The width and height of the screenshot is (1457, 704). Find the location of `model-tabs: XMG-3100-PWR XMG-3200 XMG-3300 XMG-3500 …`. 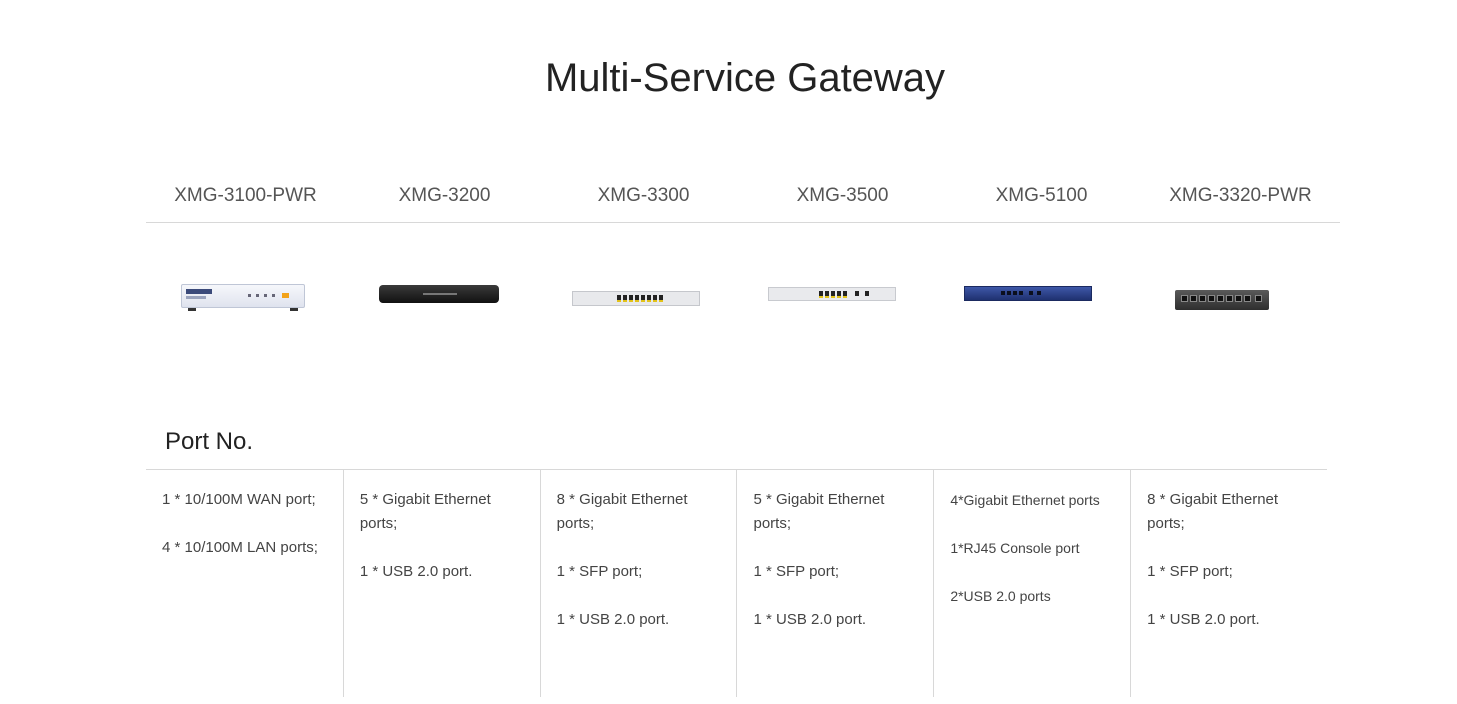

model-tabs: XMG-3100-PWR XMG-3200 XMG-3300 XMG-3500 … is located at coordinates (743, 203).